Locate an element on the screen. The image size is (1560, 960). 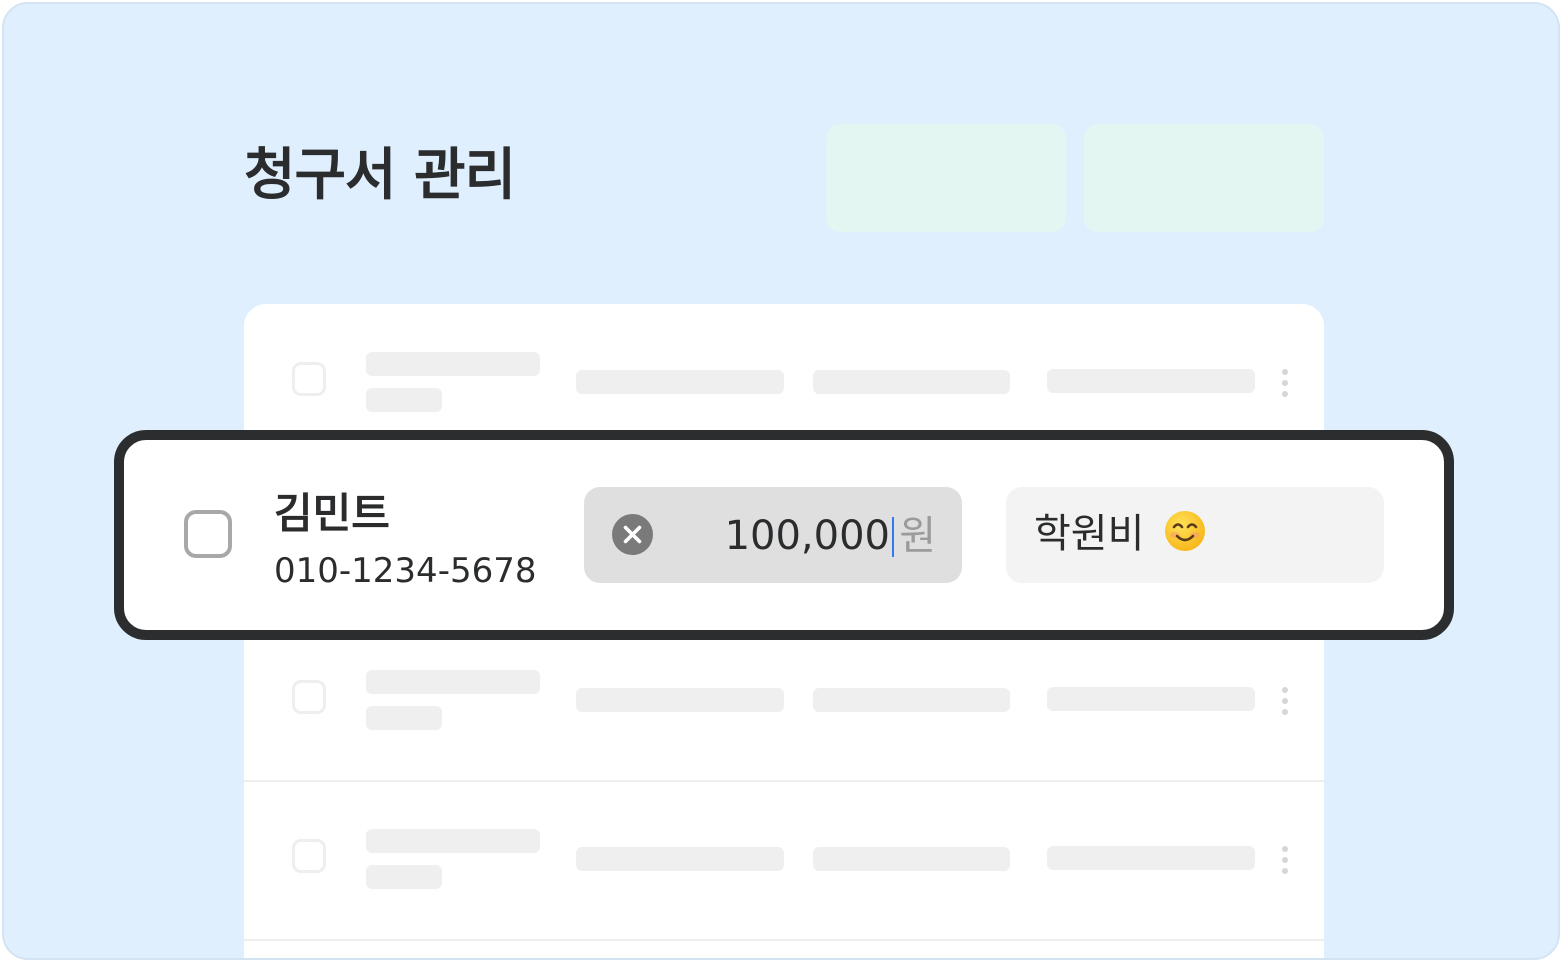
amount-value: 100,000 is located at coordinates (807, 536).